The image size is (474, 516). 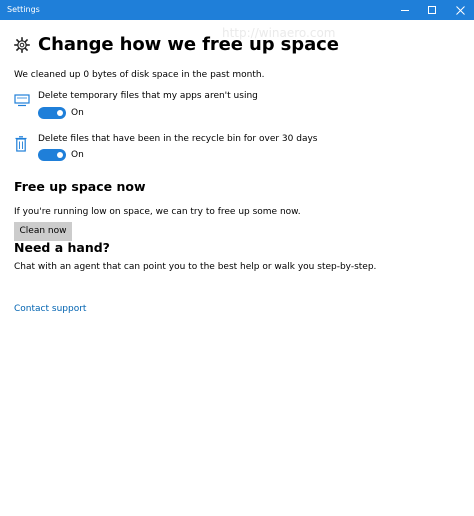 What do you see at coordinates (21, 144) in the screenshot?
I see `trash-icon` at bounding box center [21, 144].